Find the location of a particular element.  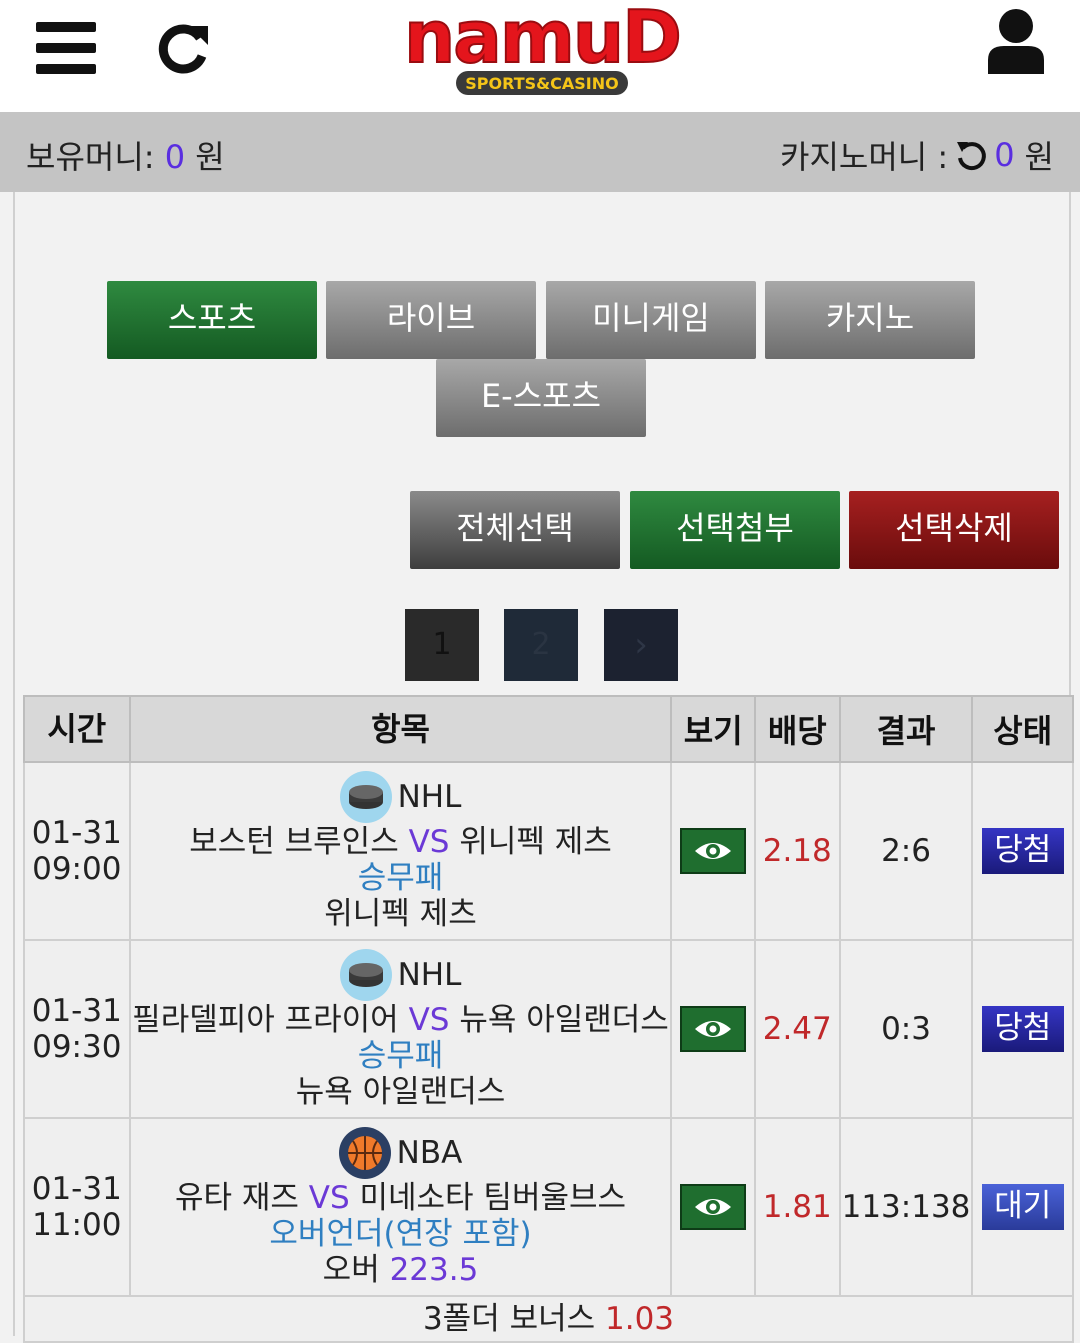

match-teams: 보스턴 브루인스 VS 위니펙 제츠 is located at coordinates (401, 842).